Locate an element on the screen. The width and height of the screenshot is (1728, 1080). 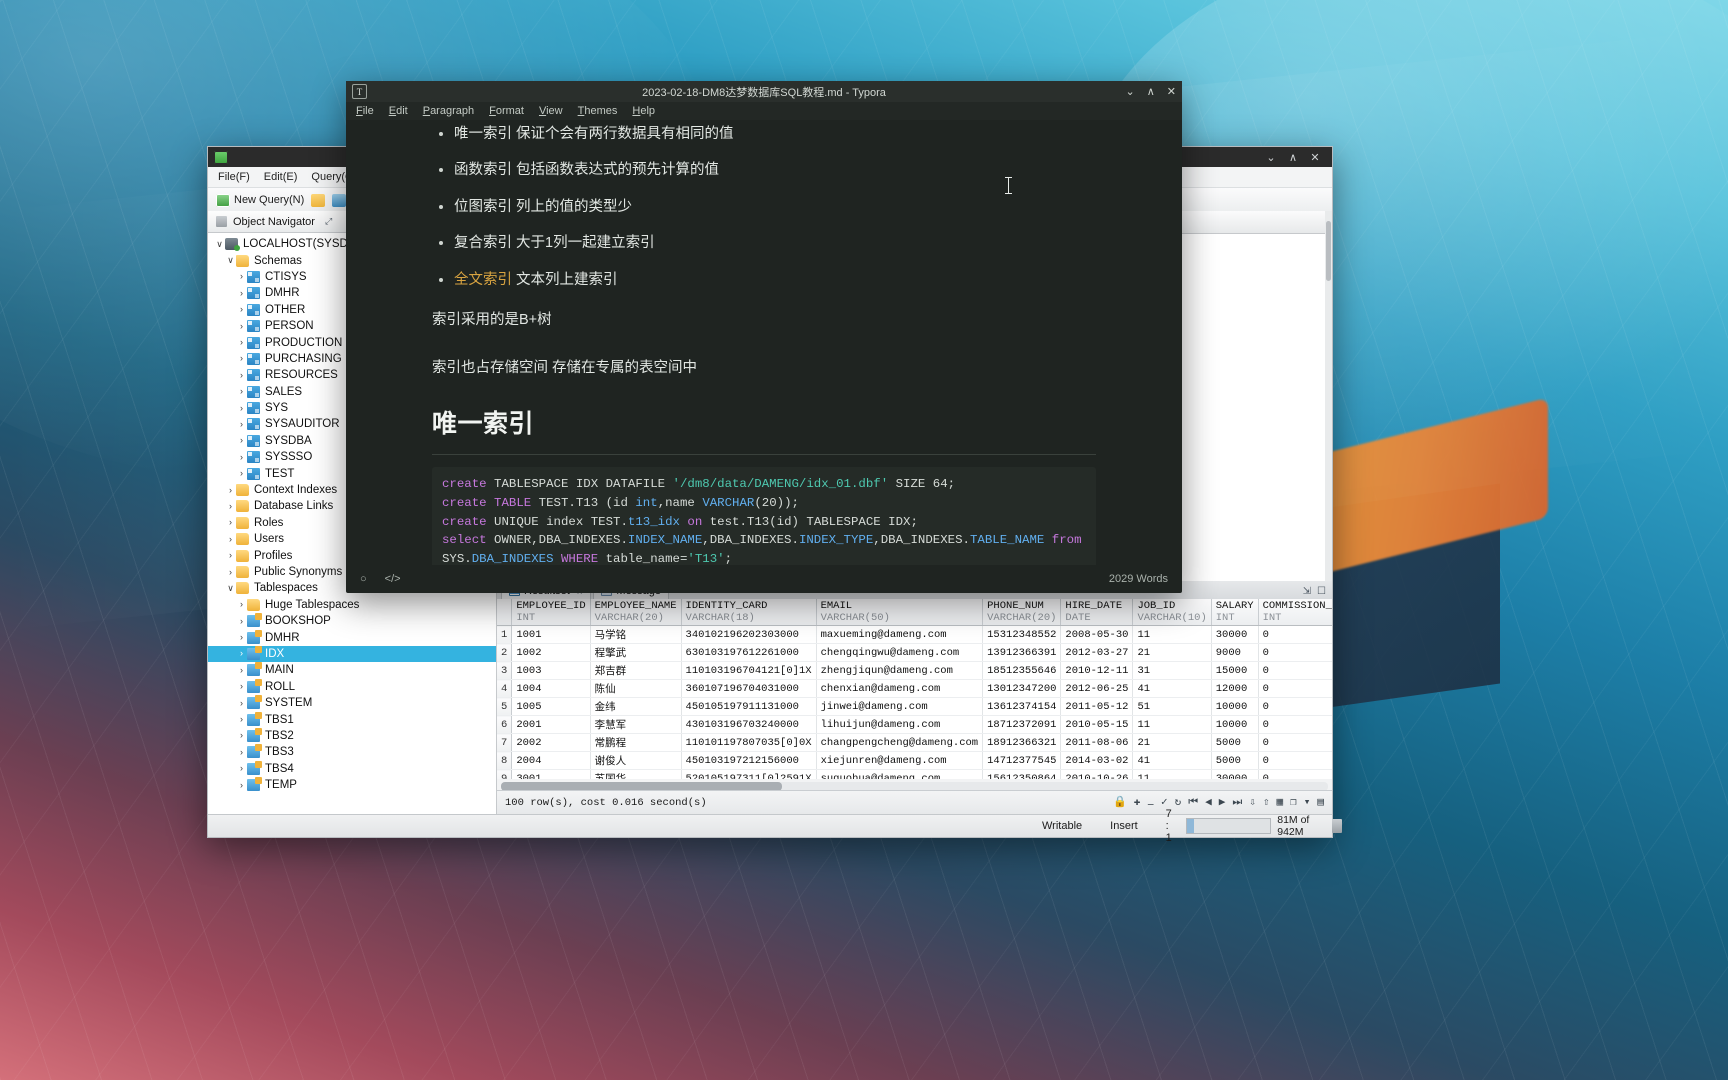
typora-menu-edit: Edit is located at coordinates (398, 111).